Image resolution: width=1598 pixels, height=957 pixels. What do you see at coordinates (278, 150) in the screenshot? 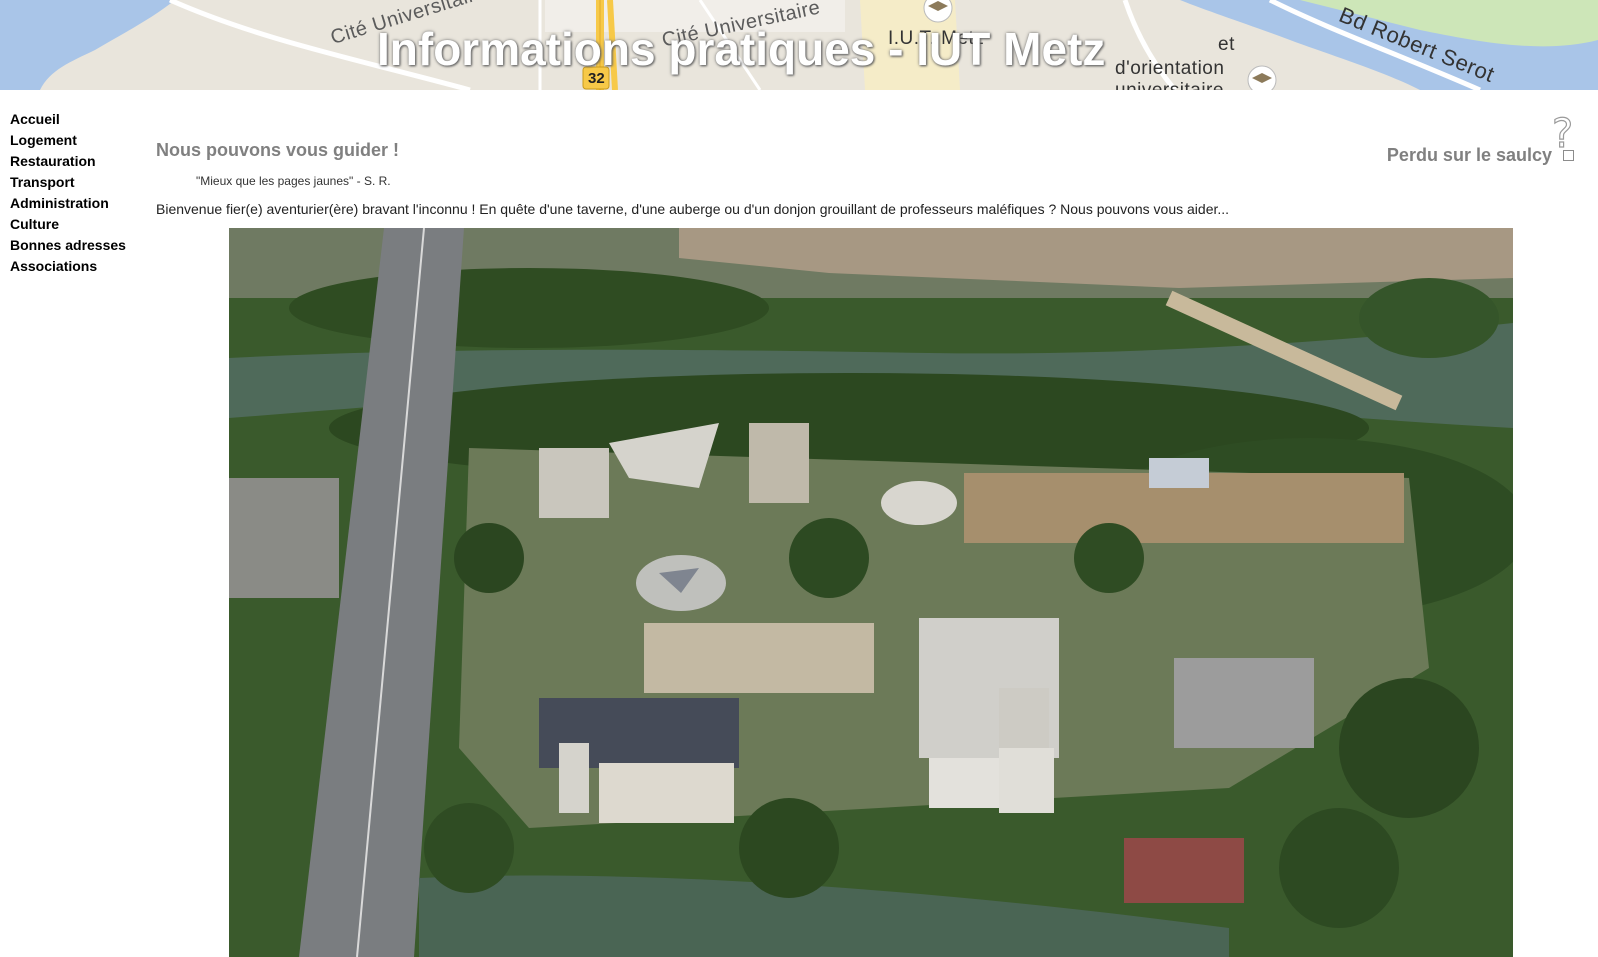
I see `section-heading: Nous pouvons vous guider !` at bounding box center [278, 150].